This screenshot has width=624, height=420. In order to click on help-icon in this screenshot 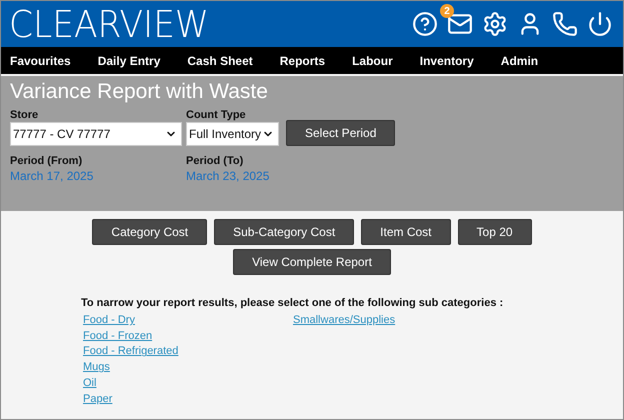, I will do `click(425, 24)`.